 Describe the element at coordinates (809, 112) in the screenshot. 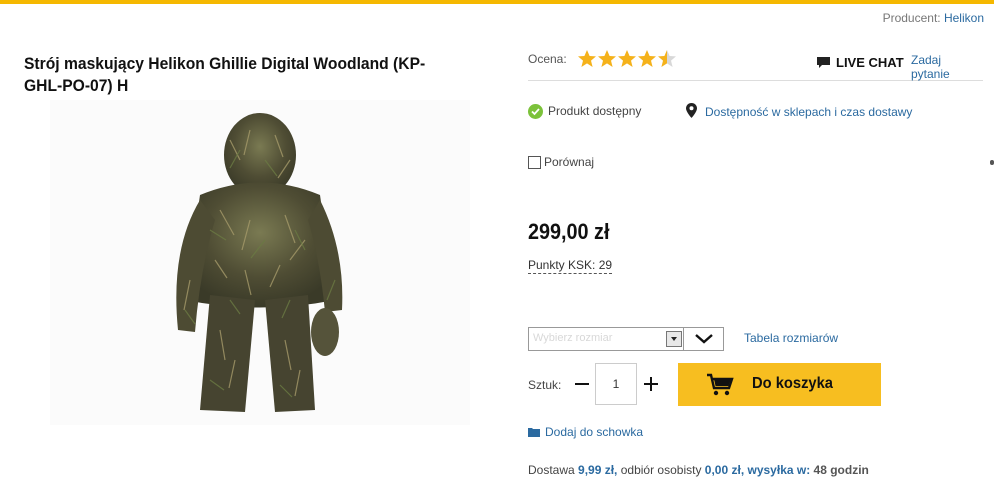

I see `store-link-text: Dostępność w sklepach i czas dostawy` at that location.